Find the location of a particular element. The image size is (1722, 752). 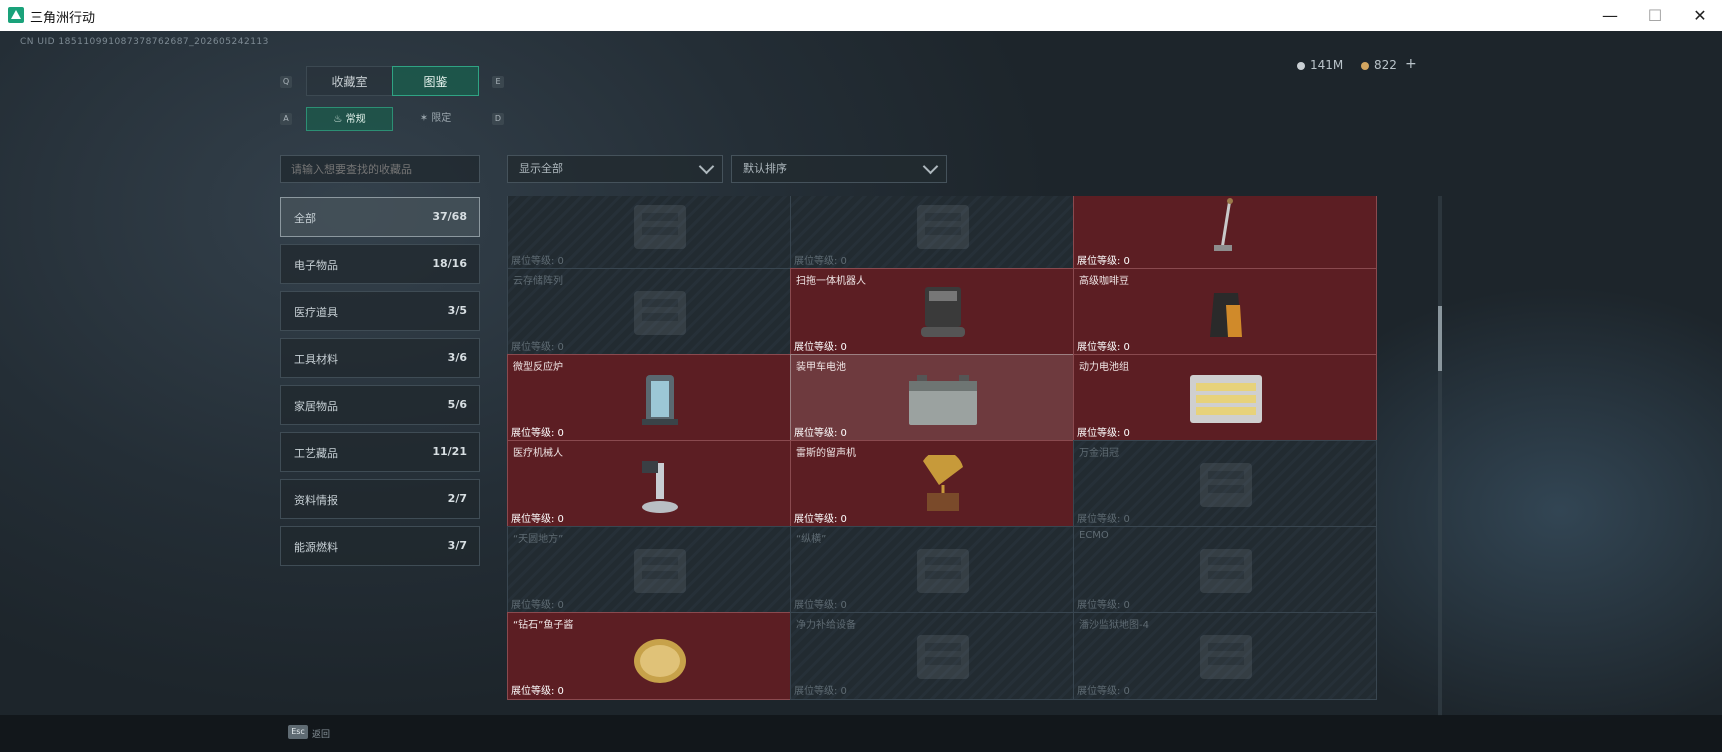

collection-item-card: “纵横” 展位等级: 0 is located at coordinates (942, 570).